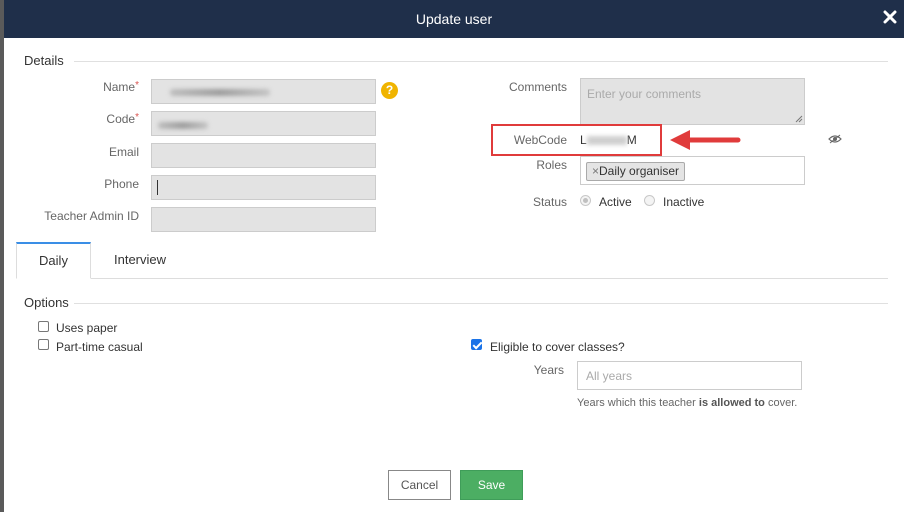  I want to click on cancel-button: Cancel, so click(419, 485).